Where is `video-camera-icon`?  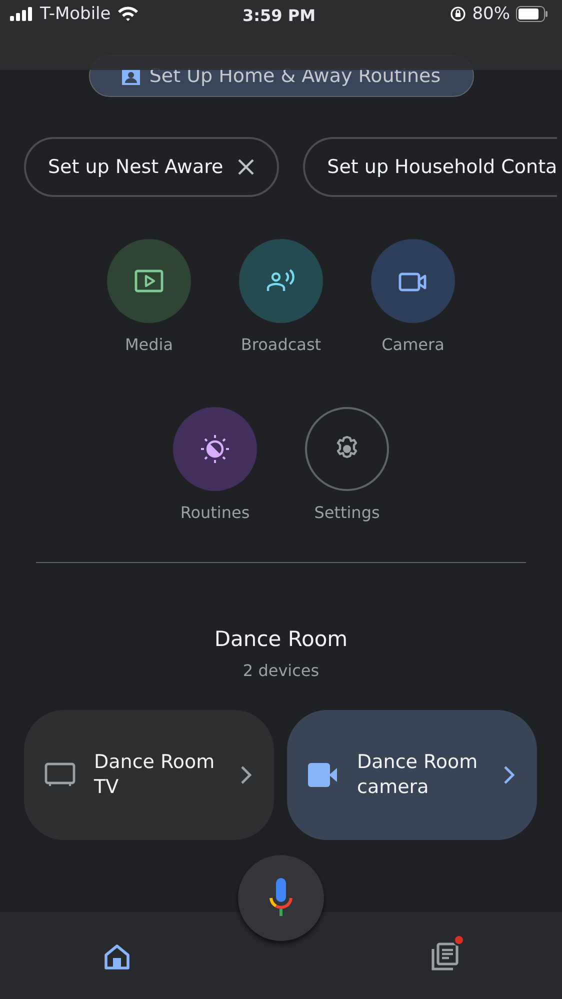
video-camera-icon is located at coordinates (323, 775).